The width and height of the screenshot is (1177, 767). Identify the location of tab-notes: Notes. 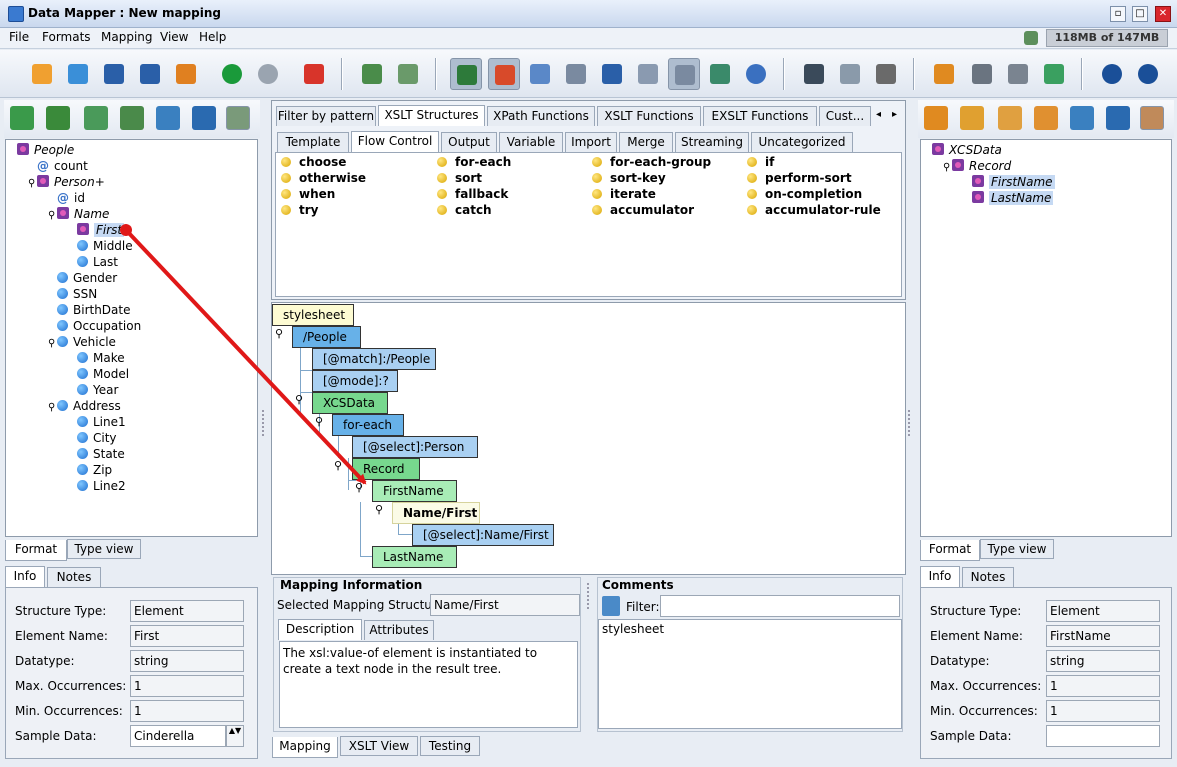
(988, 577).